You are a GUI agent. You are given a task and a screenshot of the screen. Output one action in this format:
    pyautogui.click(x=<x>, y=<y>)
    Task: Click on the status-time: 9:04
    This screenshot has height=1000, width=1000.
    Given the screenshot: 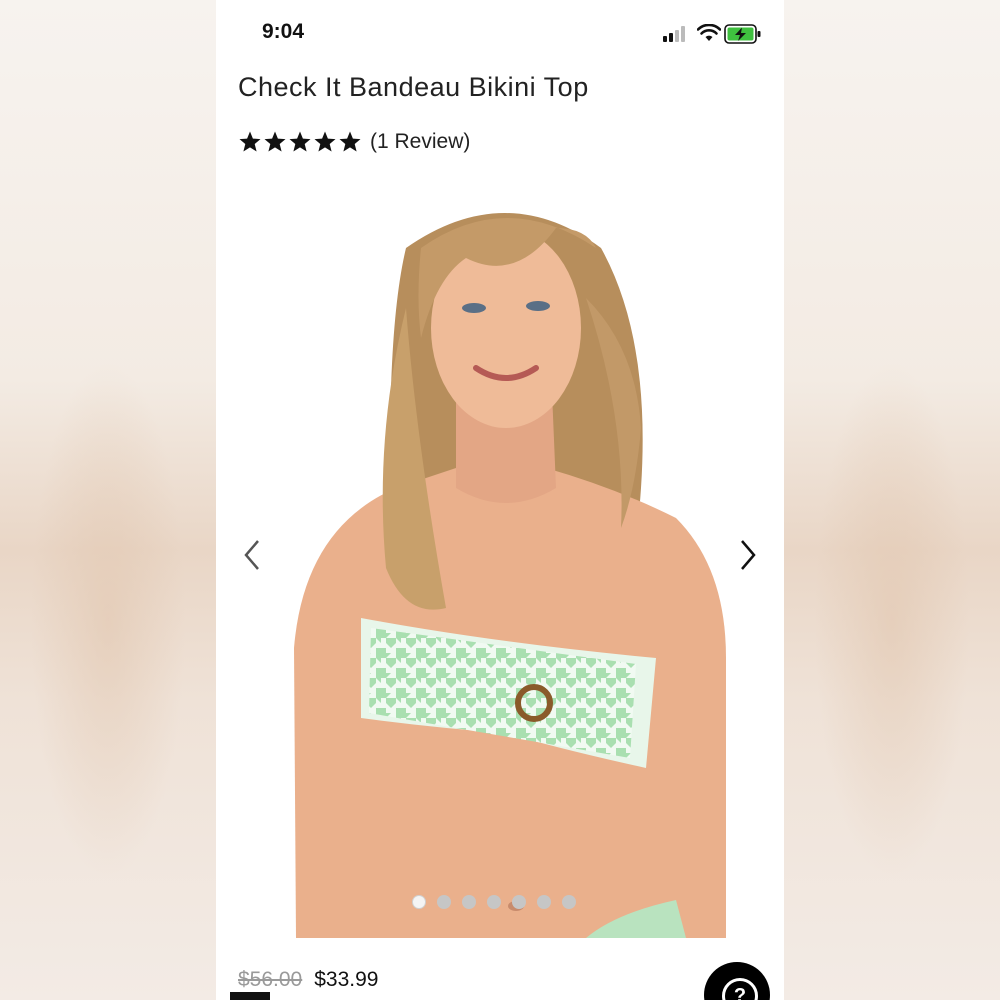 What is the action you would take?
    pyautogui.click(x=283, y=31)
    